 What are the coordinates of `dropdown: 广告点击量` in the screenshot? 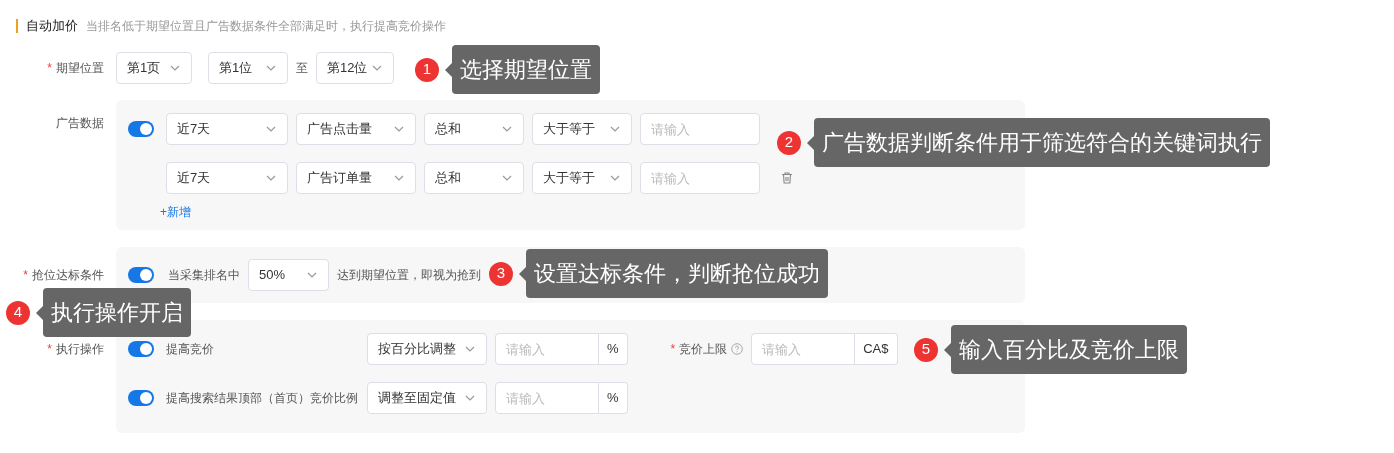 It's located at (356, 129).